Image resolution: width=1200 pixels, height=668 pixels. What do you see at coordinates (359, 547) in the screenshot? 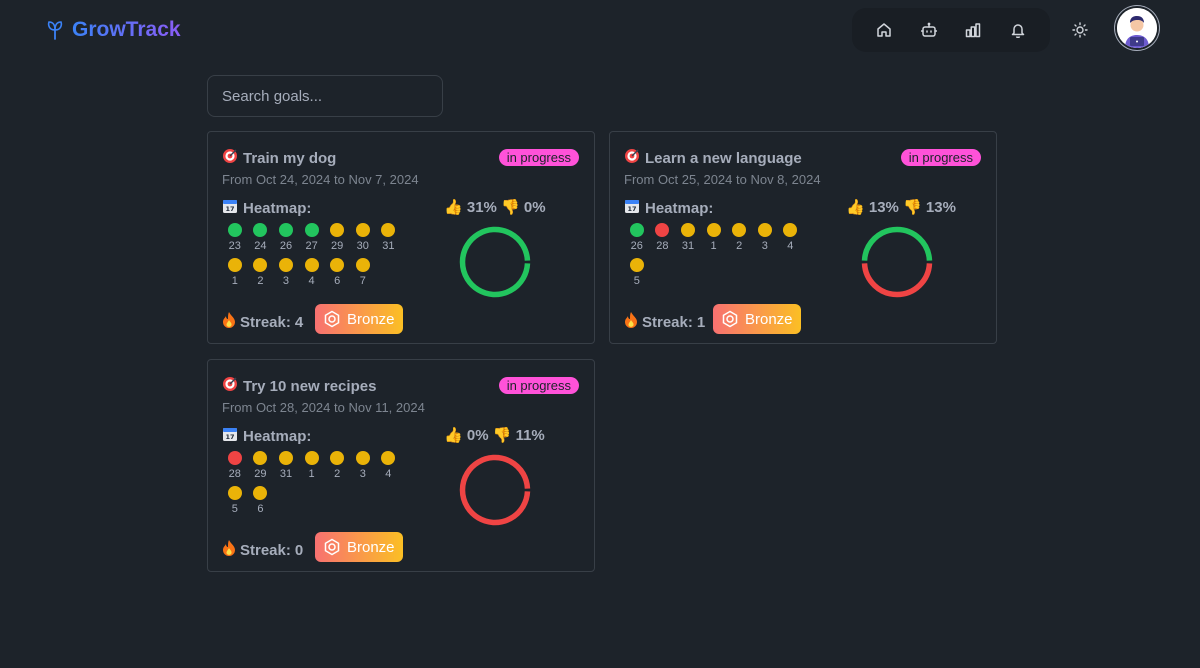
I see `achievement-badge: Bronze` at bounding box center [359, 547].